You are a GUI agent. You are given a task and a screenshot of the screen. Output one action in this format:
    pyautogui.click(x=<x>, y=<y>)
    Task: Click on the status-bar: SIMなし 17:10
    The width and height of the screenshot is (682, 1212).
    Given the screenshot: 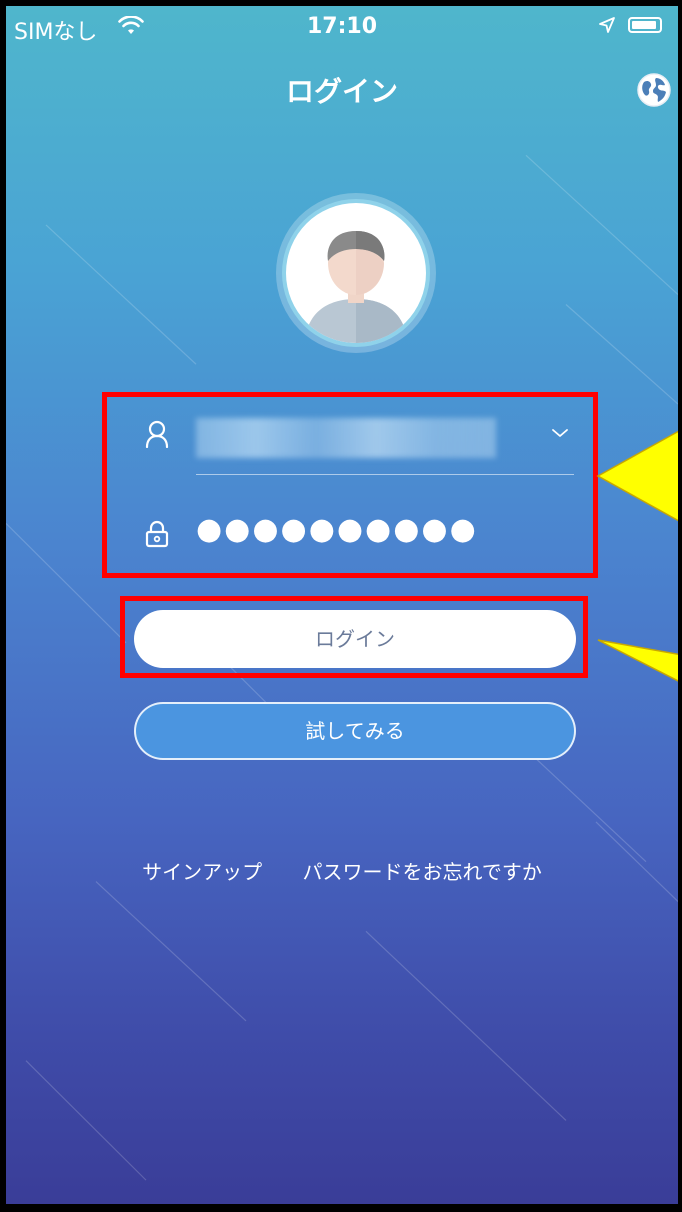 What is the action you would take?
    pyautogui.click(x=342, y=28)
    